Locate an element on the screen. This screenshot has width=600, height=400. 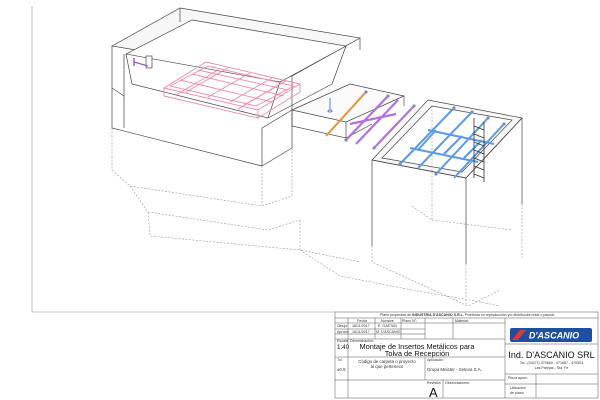
title-block-grid is located at coordinates (466, 355).